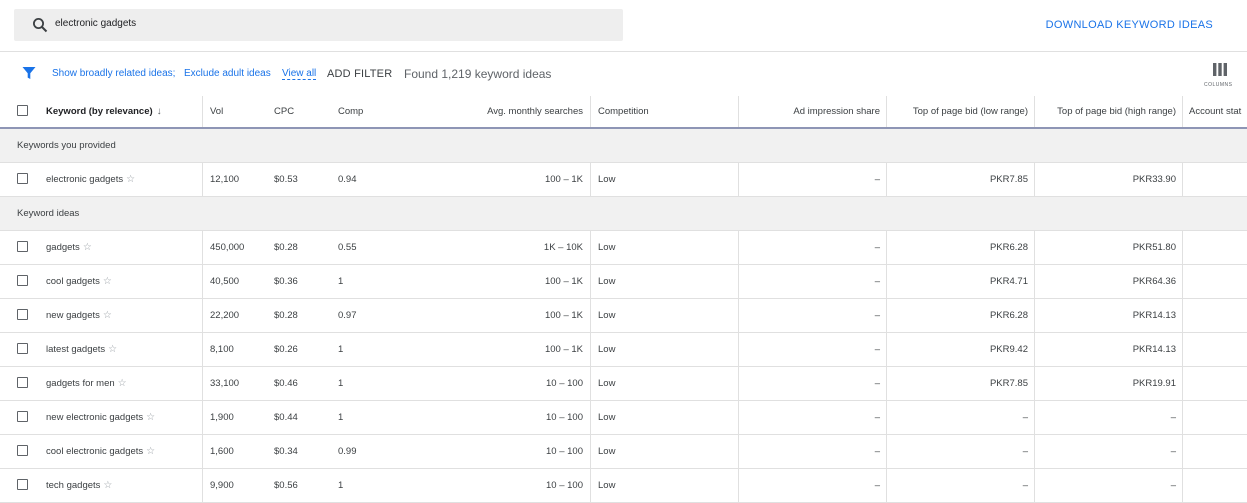 The width and height of the screenshot is (1247, 503). Describe the element at coordinates (961, 111) in the screenshot. I see `header-bid-low: Top of page bid (low range)` at that location.